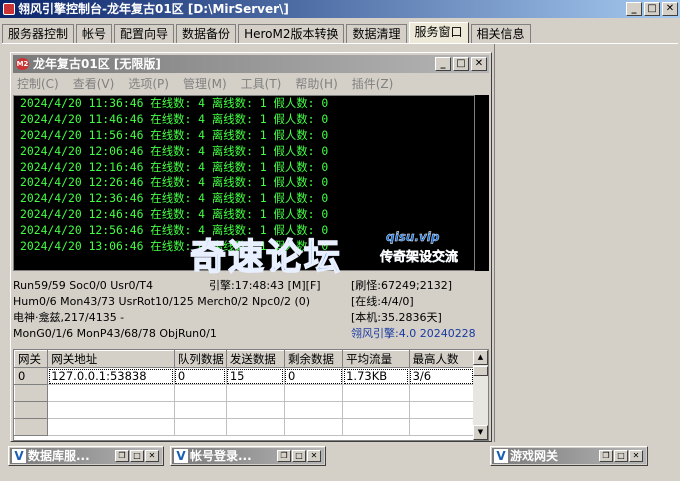 This screenshot has height=481, width=680. What do you see at coordinates (482, 183) in the screenshot?
I see `log-scrollbar` at bounding box center [482, 183].